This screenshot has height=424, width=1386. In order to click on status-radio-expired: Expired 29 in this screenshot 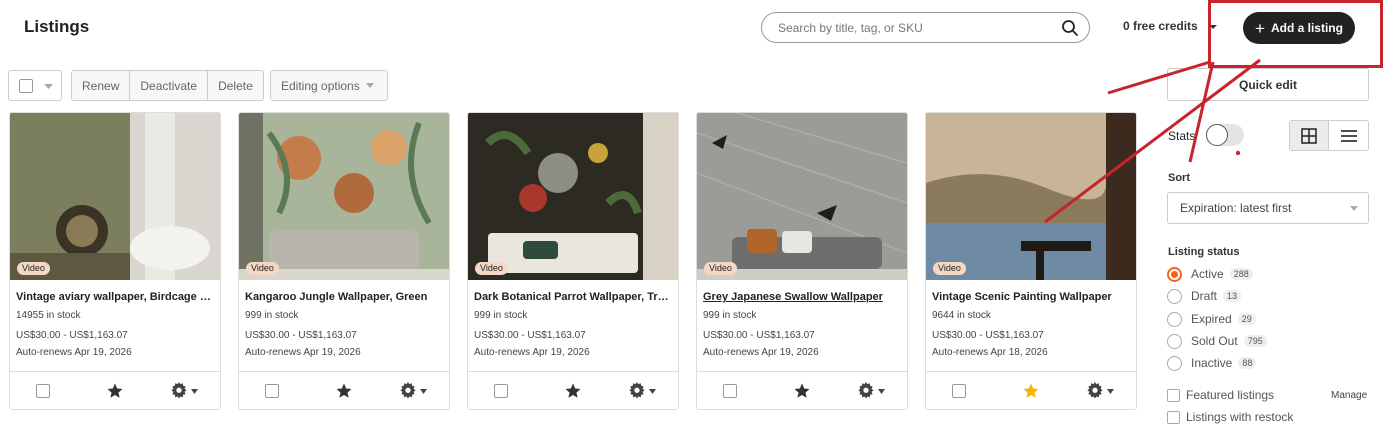, I will do `click(1211, 319)`.